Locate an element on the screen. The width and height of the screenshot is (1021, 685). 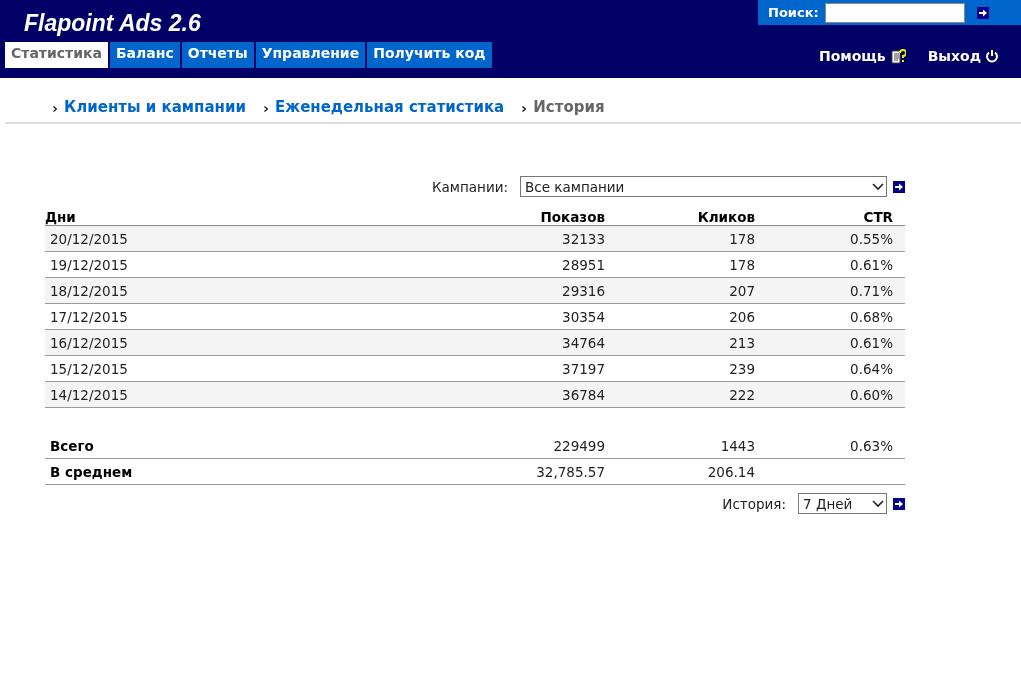
table-cell-text: 0.71% is located at coordinates (871, 290).